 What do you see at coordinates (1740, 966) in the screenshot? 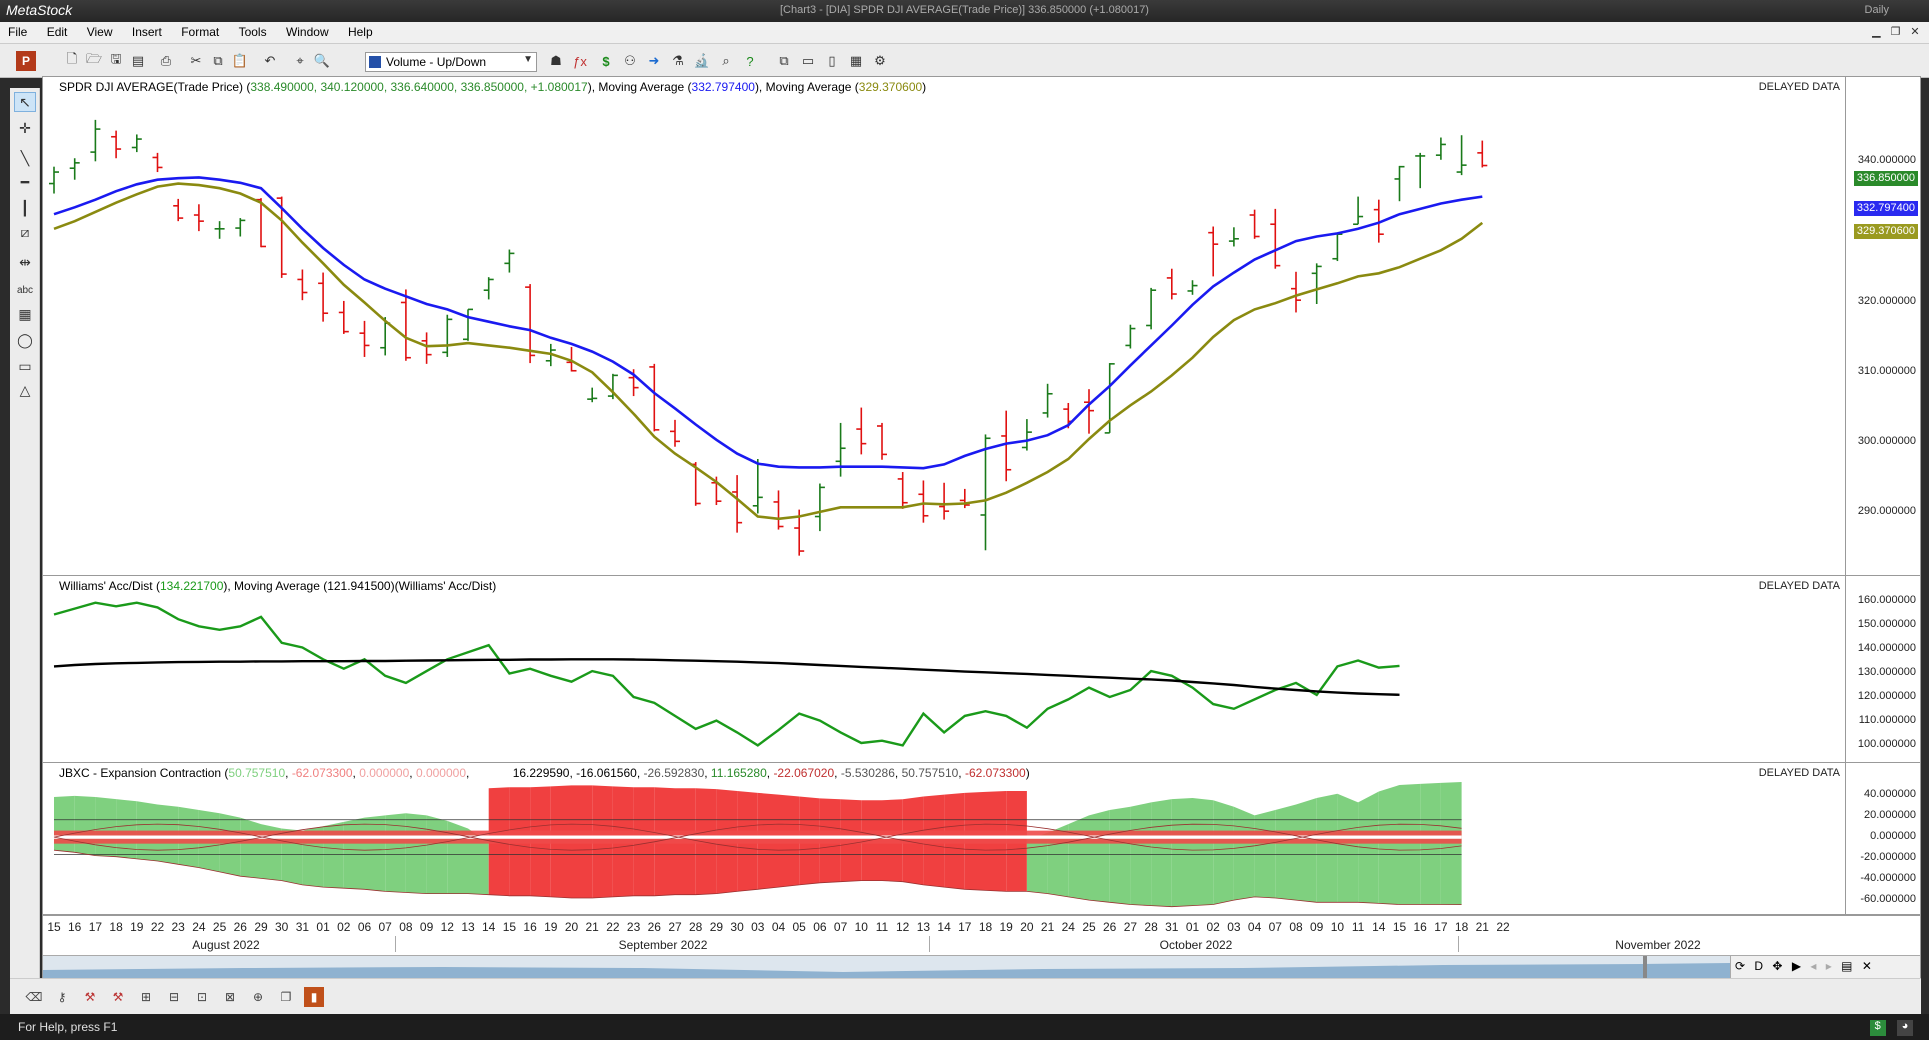
I see `refresh-icon: ⟳` at bounding box center [1740, 966].